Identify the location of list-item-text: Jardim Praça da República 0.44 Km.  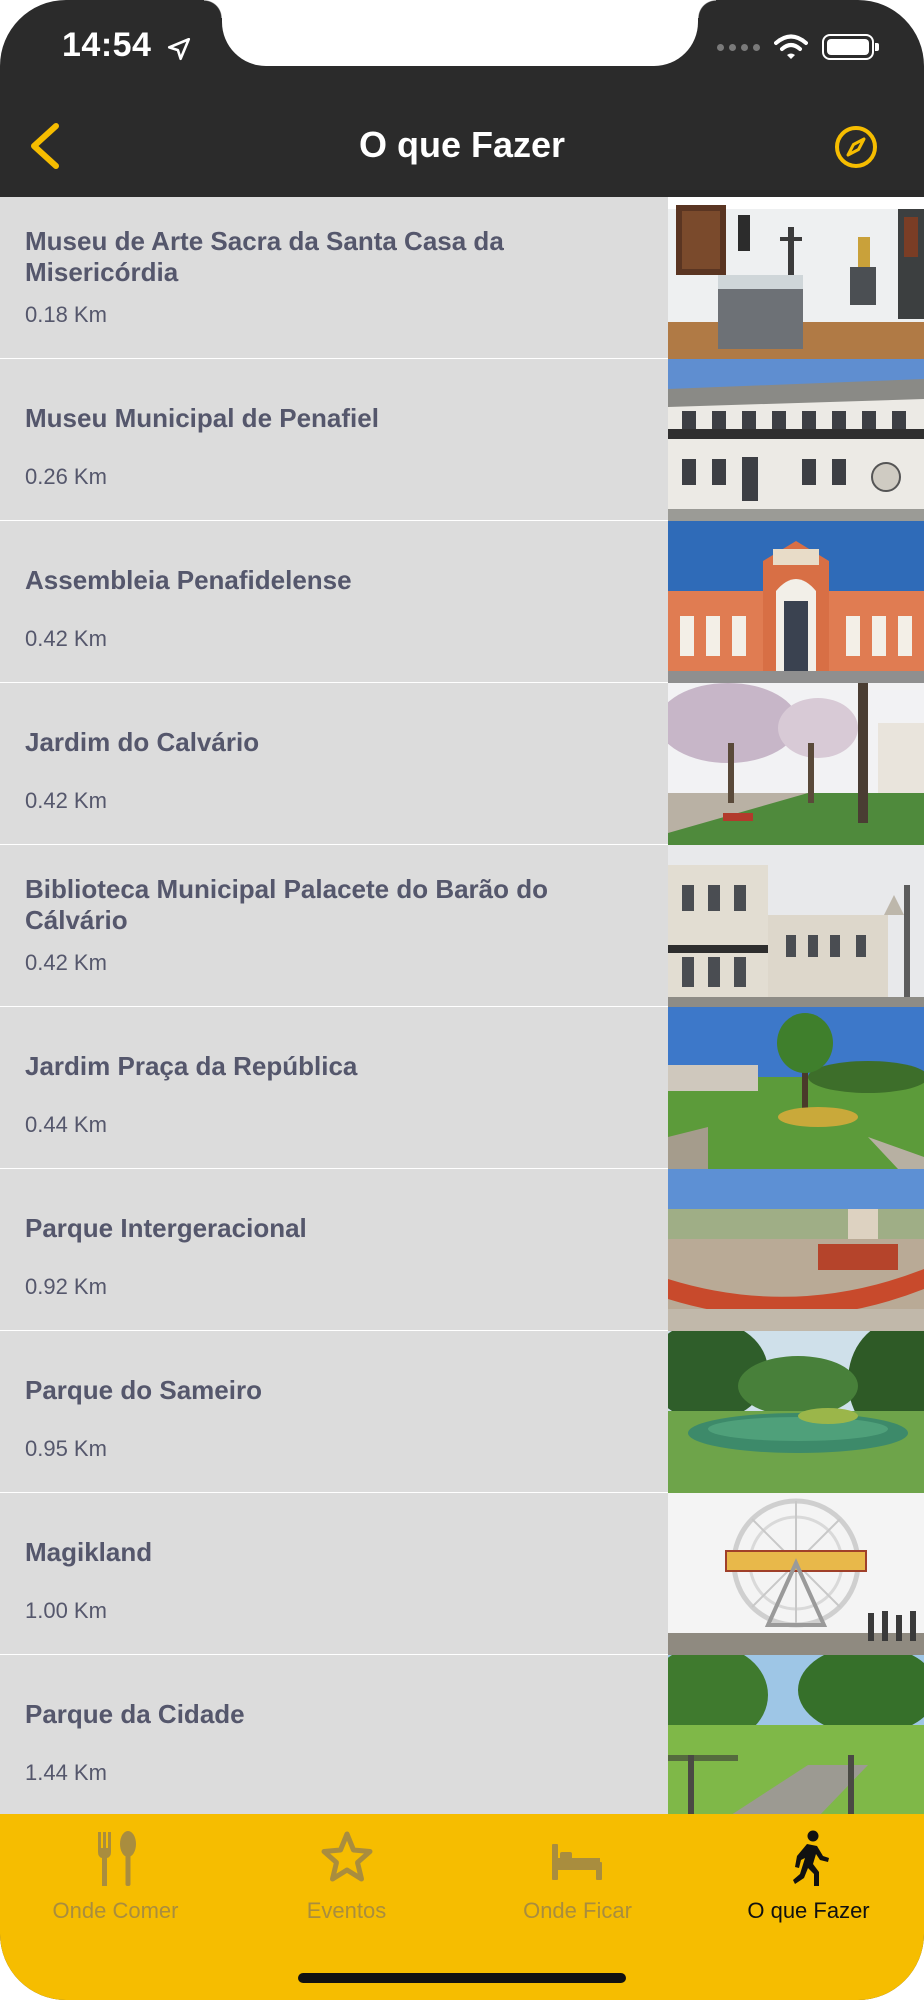
(325, 1088).